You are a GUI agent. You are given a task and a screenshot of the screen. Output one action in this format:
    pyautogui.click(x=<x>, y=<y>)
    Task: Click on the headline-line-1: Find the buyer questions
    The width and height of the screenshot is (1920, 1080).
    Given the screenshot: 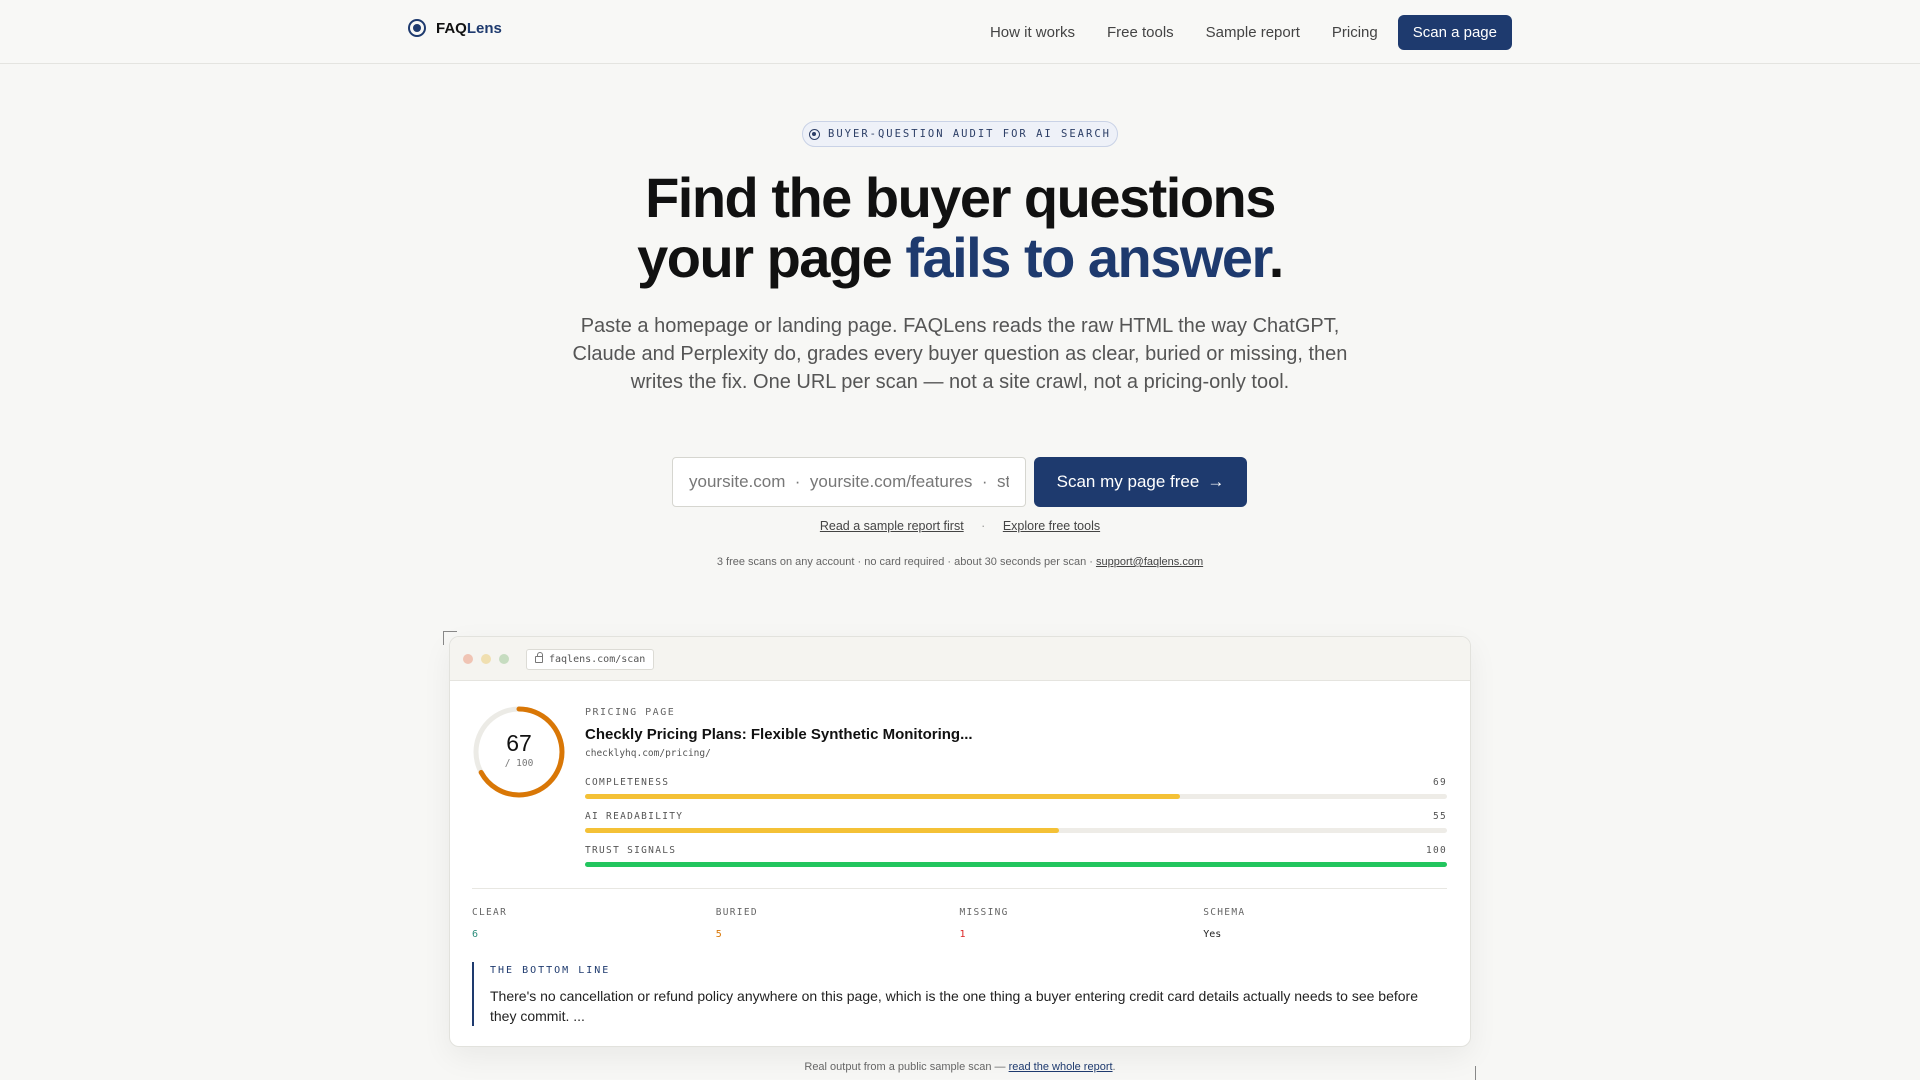 What is the action you would take?
    pyautogui.click(x=960, y=197)
    